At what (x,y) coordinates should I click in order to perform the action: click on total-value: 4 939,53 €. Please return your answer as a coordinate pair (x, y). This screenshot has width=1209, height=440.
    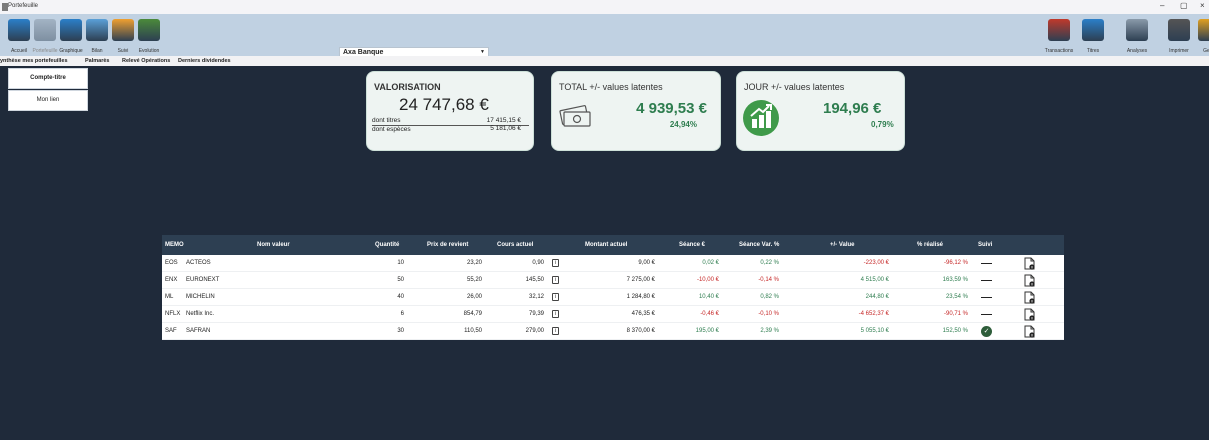
    Looking at the image, I should click on (671, 108).